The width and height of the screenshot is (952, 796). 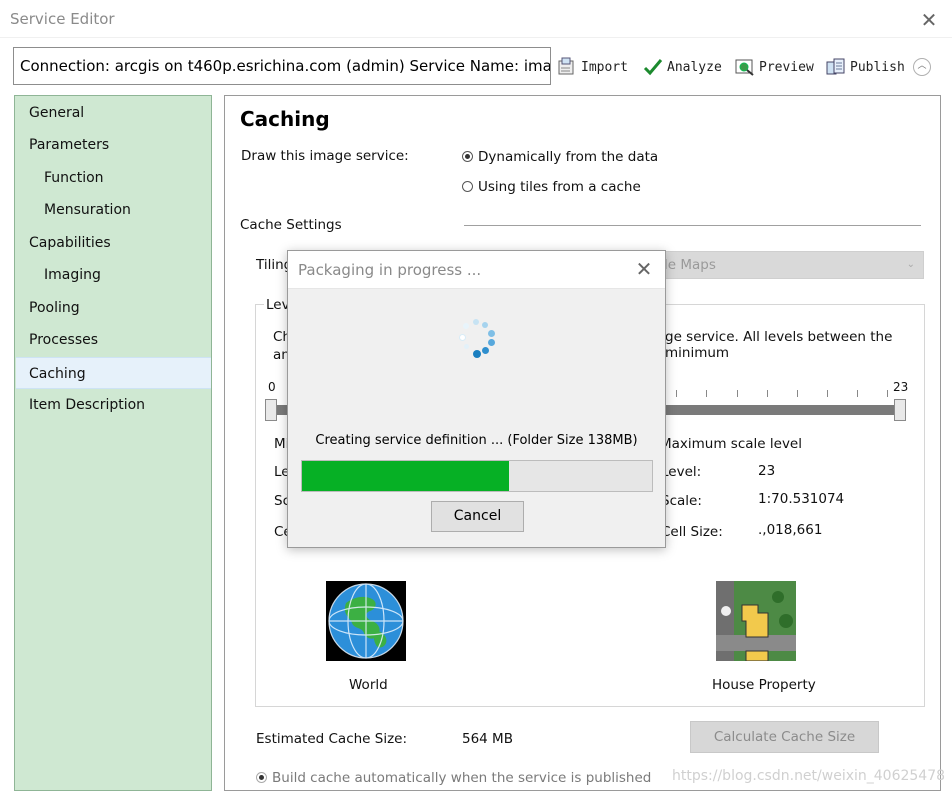 What do you see at coordinates (405, 476) in the screenshot?
I see `progress-fill` at bounding box center [405, 476].